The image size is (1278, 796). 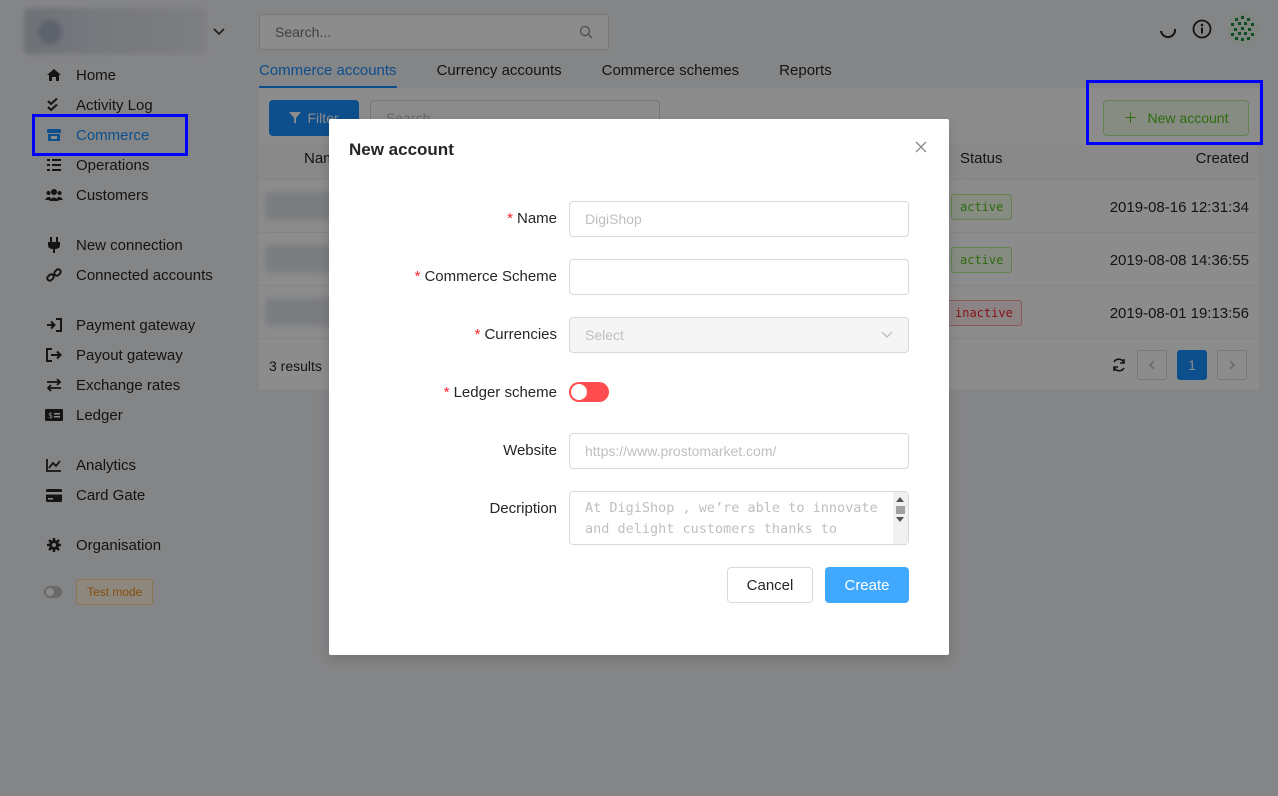 I want to click on description-scrollbar, so click(x=900, y=518).